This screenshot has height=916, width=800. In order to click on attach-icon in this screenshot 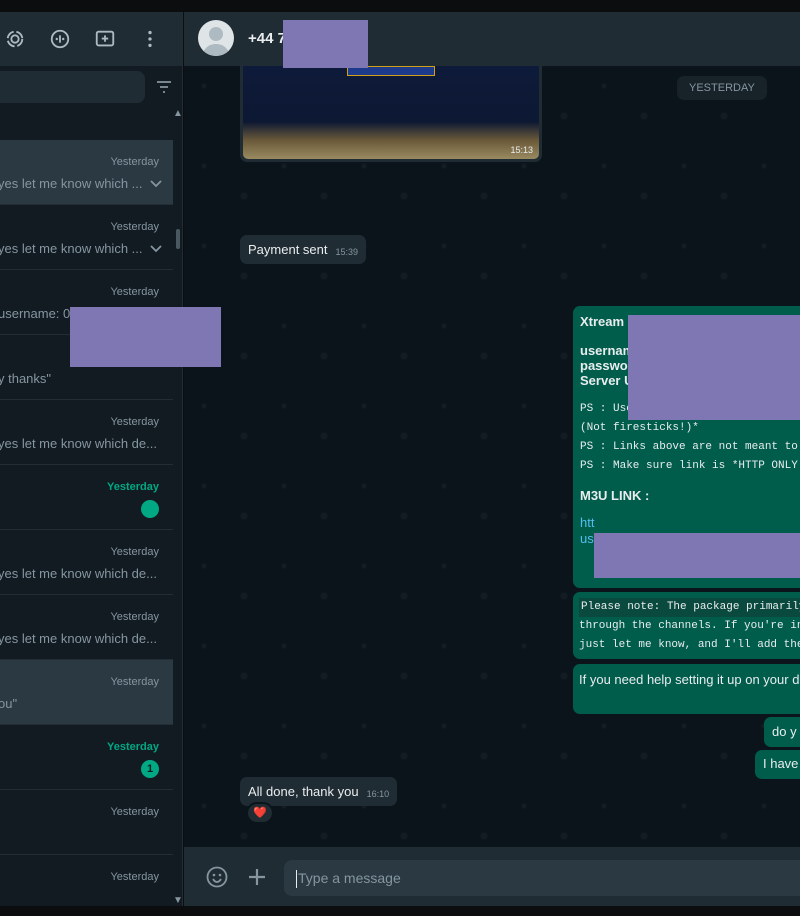, I will do `click(257, 877)`.